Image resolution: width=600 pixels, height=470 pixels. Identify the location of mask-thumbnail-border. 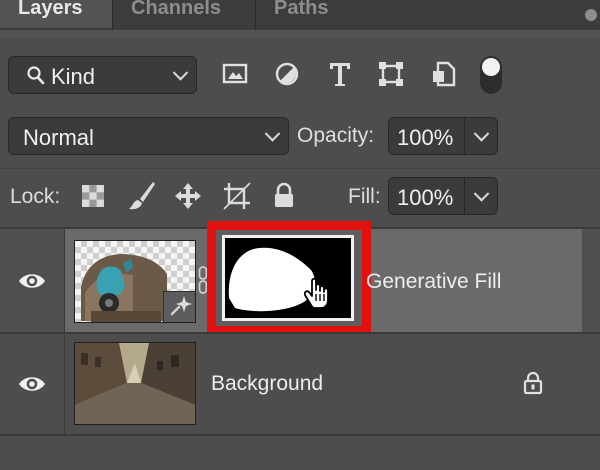
(288, 278).